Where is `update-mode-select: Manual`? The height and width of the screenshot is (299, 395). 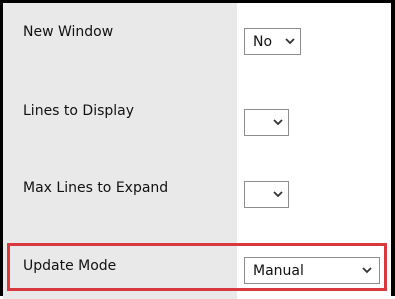 update-mode-select: Manual is located at coordinates (312, 270).